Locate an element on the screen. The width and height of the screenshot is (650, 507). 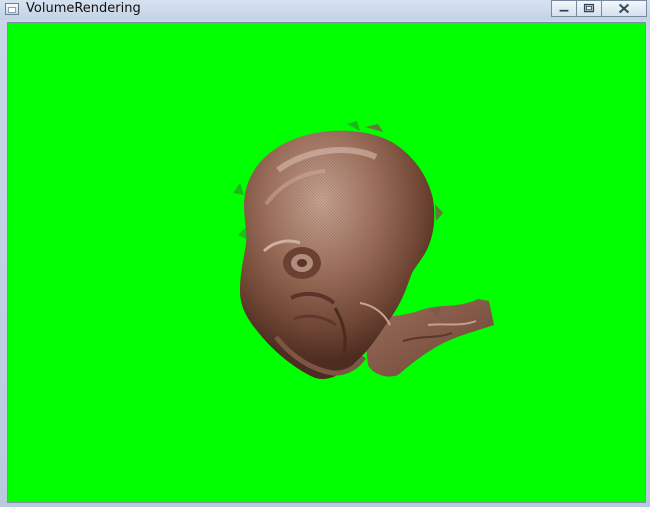
minimize-button is located at coordinates (564, 8).